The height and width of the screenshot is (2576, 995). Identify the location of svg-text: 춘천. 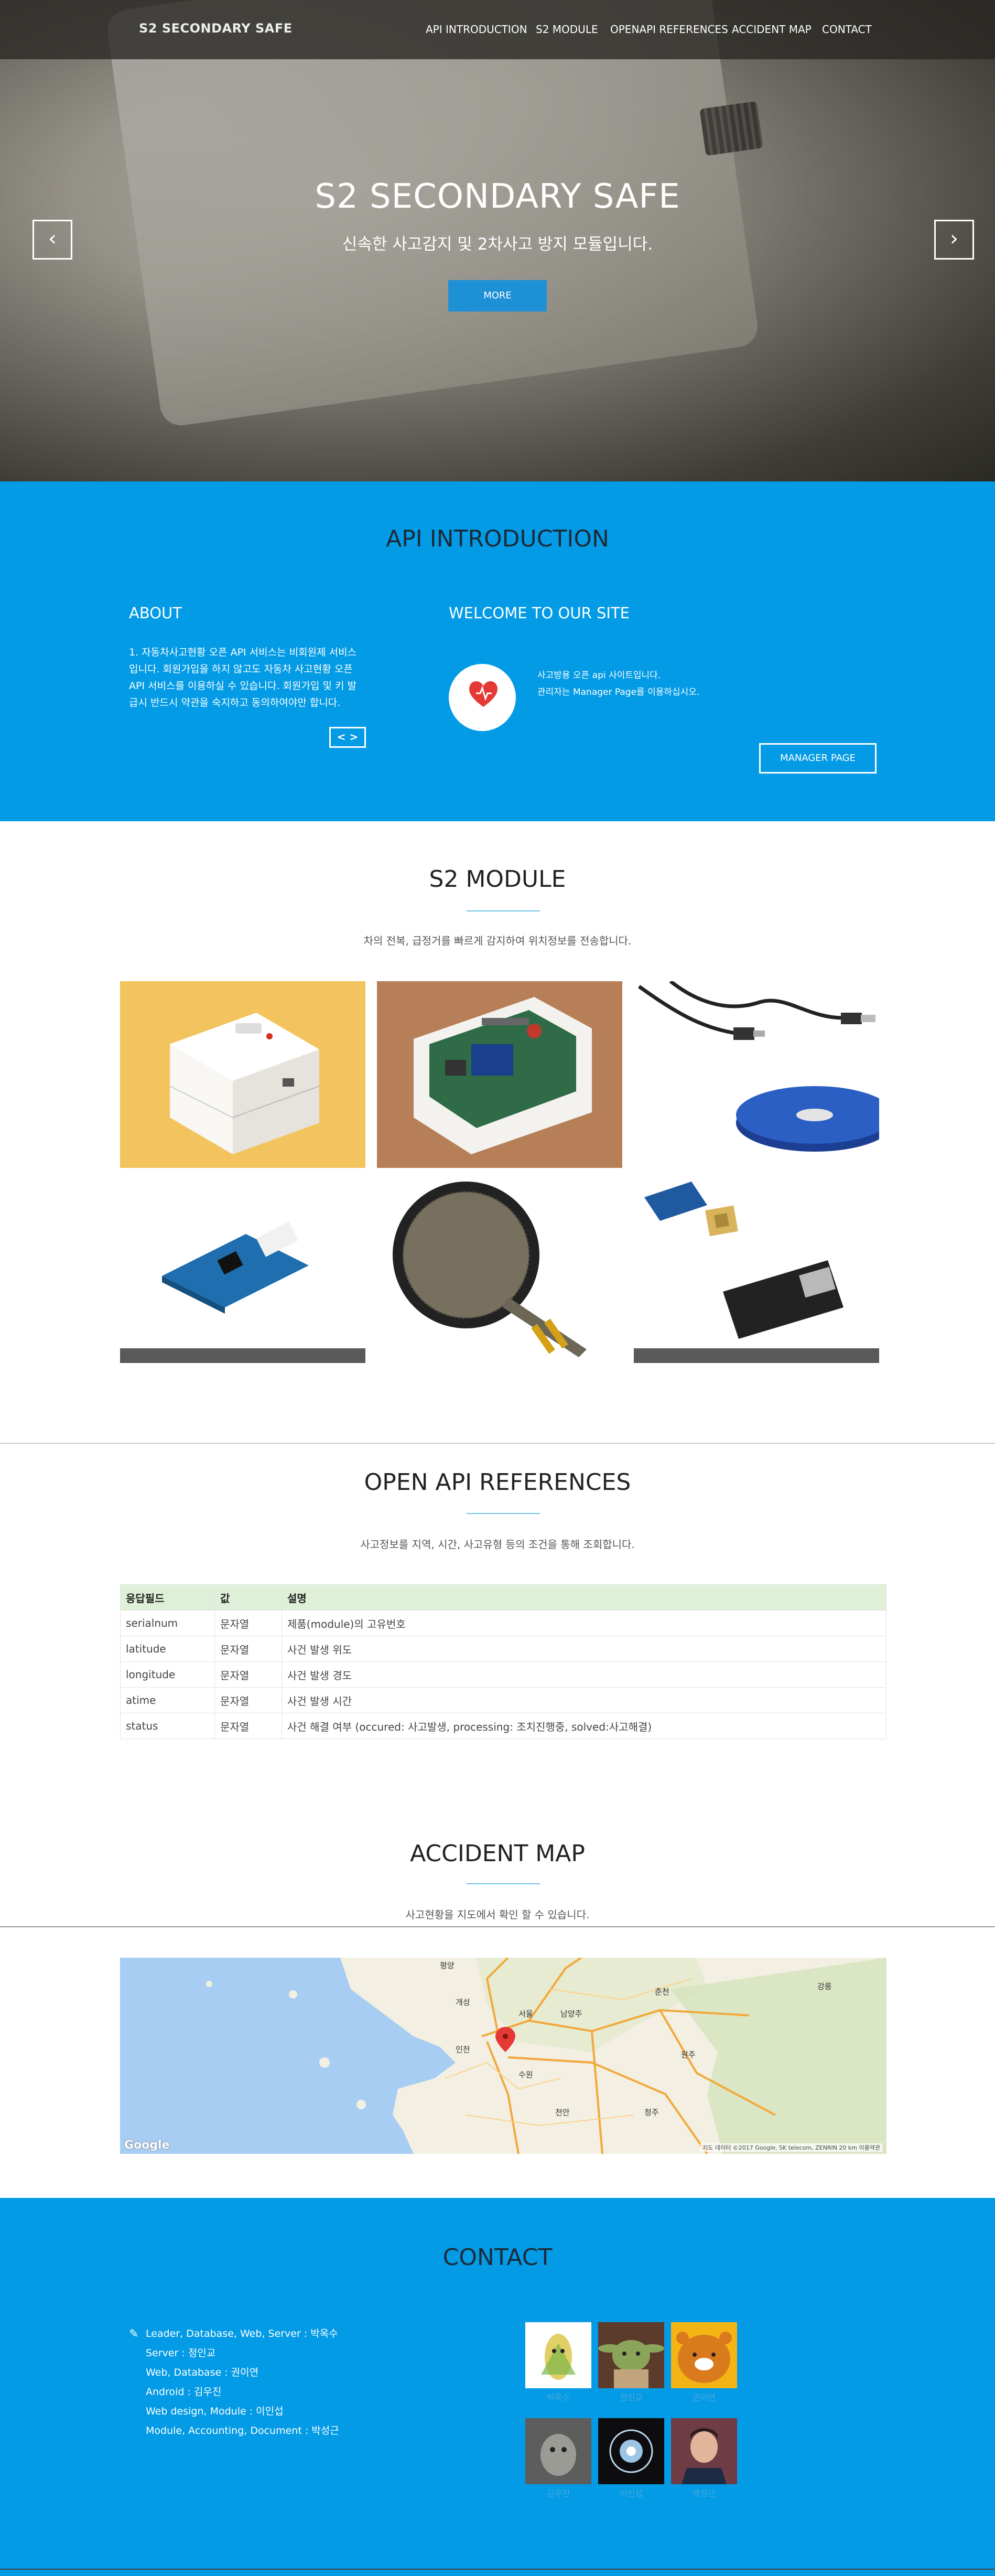
(662, 1992).